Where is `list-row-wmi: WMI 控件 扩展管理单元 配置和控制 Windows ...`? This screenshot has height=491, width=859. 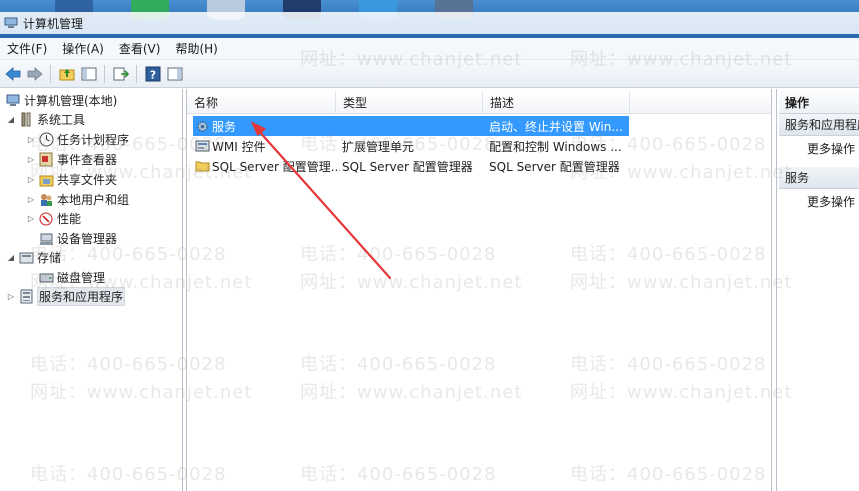
list-row-wmi: WMI 控件 扩展管理单元 配置和控制 Windows ... is located at coordinates (413, 146).